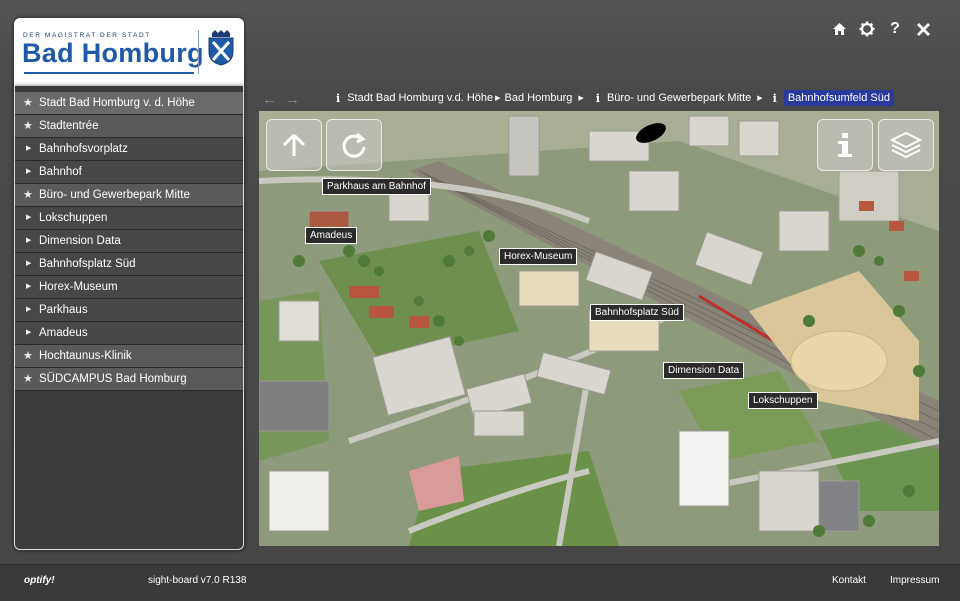  Describe the element at coordinates (197, 580) in the screenshot. I see `version-label: sight-board v7.0 R138` at that location.